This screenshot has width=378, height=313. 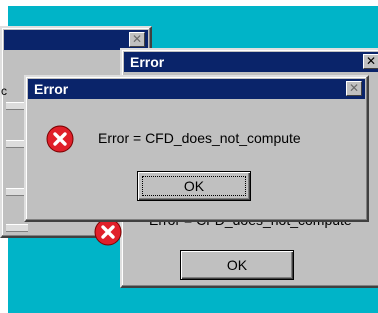 What do you see at coordinates (354, 88) in the screenshot?
I see `error-dialog-front-close-button: ✕` at bounding box center [354, 88].